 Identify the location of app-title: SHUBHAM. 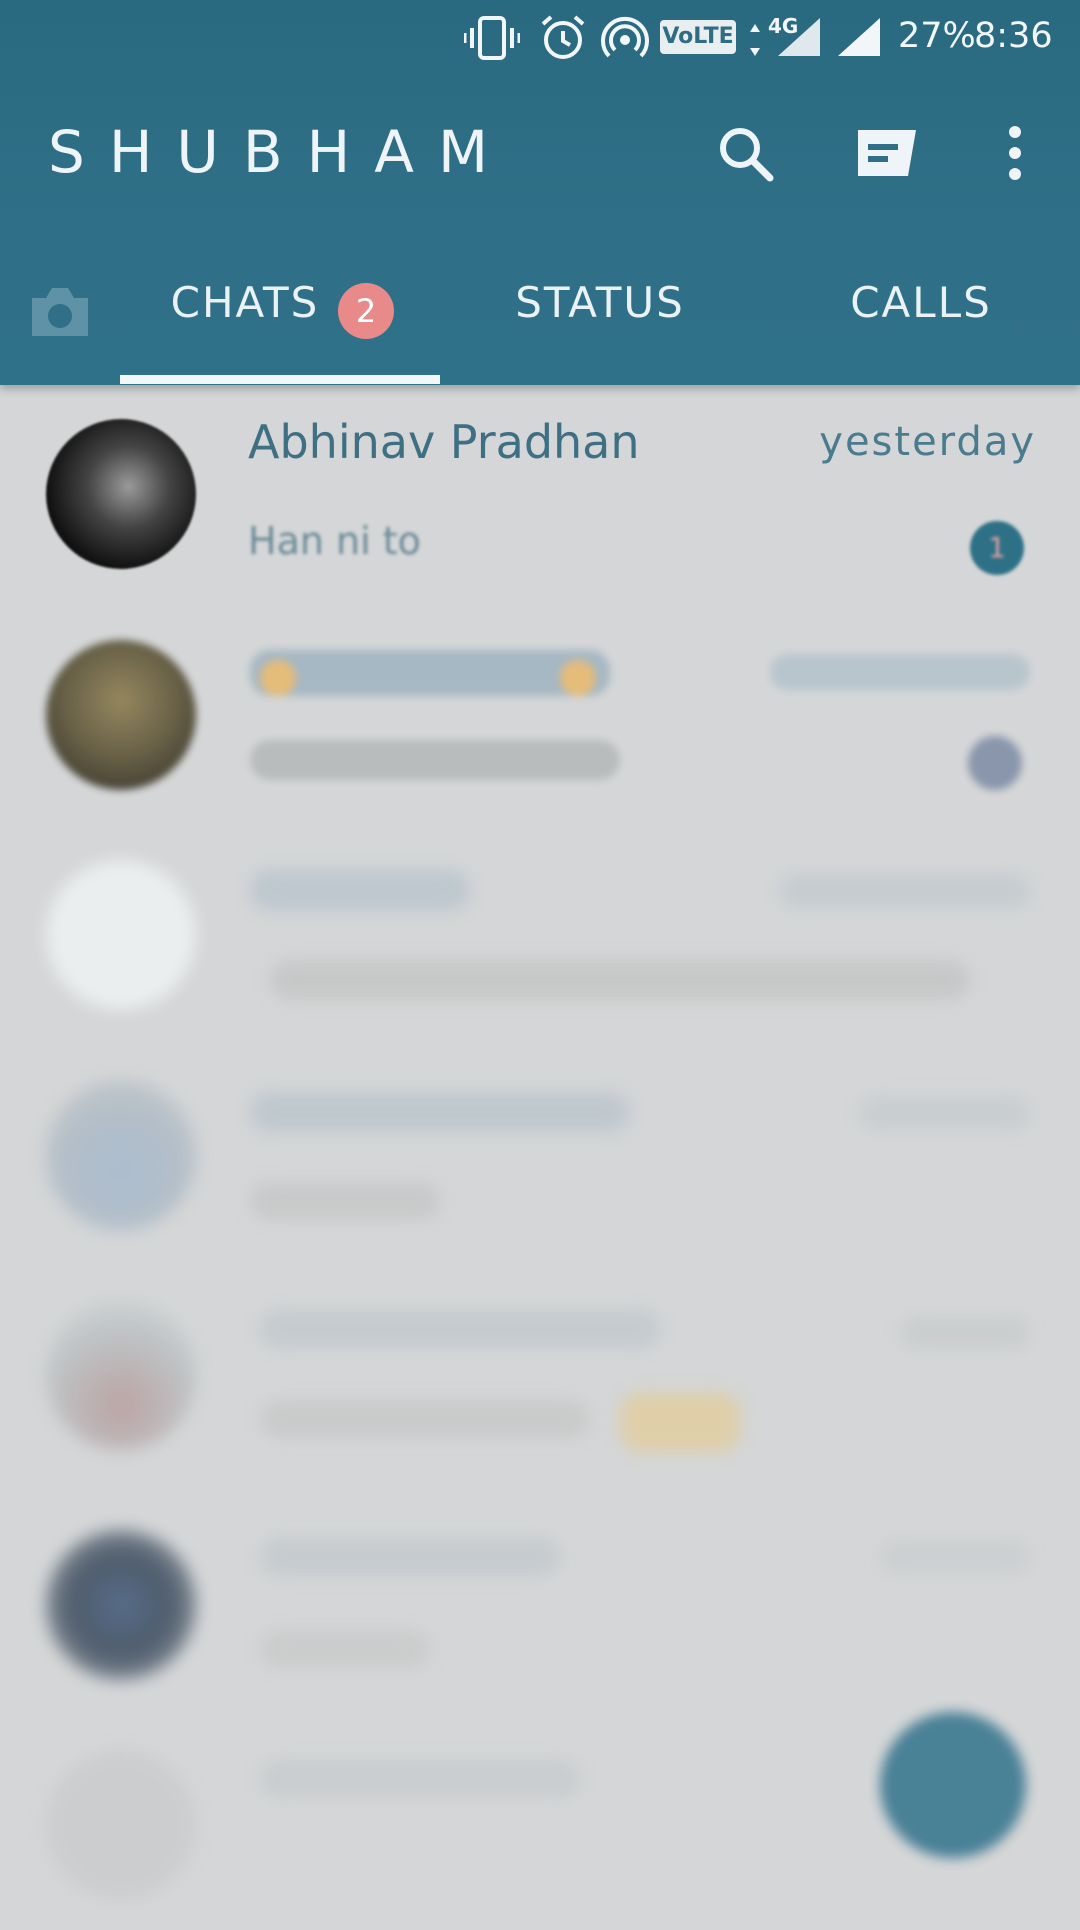
(280, 152).